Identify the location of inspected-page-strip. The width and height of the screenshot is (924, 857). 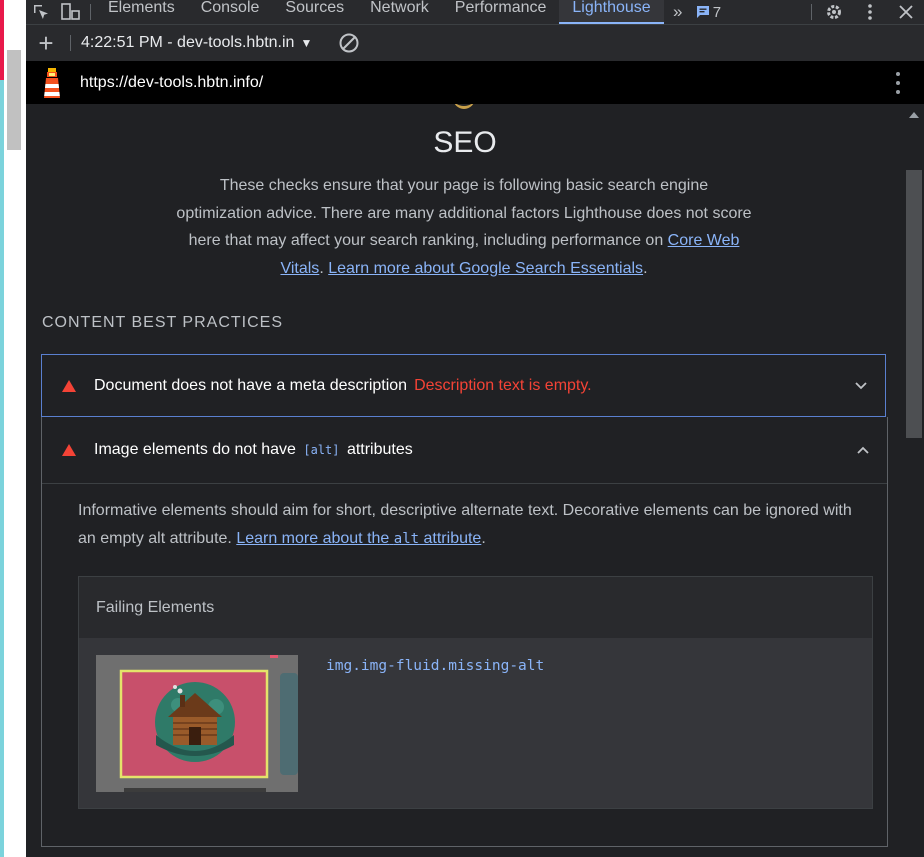
(13, 428).